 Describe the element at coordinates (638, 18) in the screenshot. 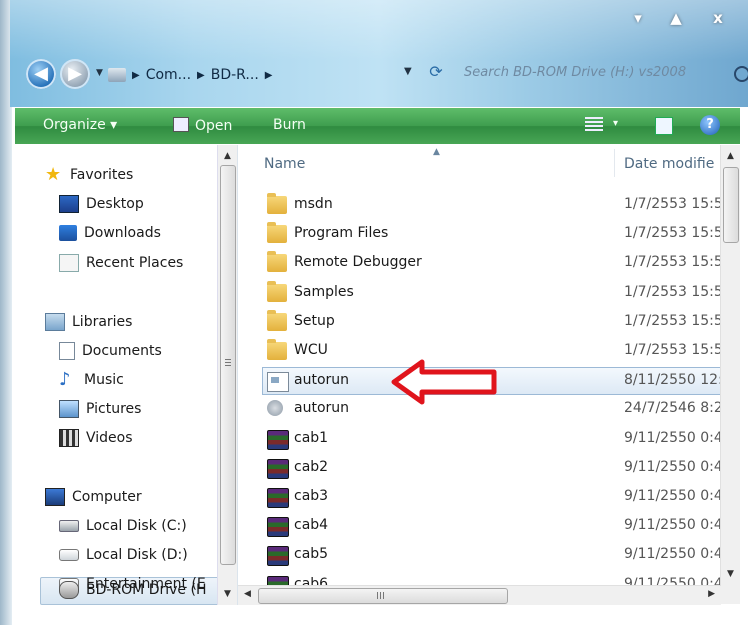

I see `minimize-button: ▾` at that location.